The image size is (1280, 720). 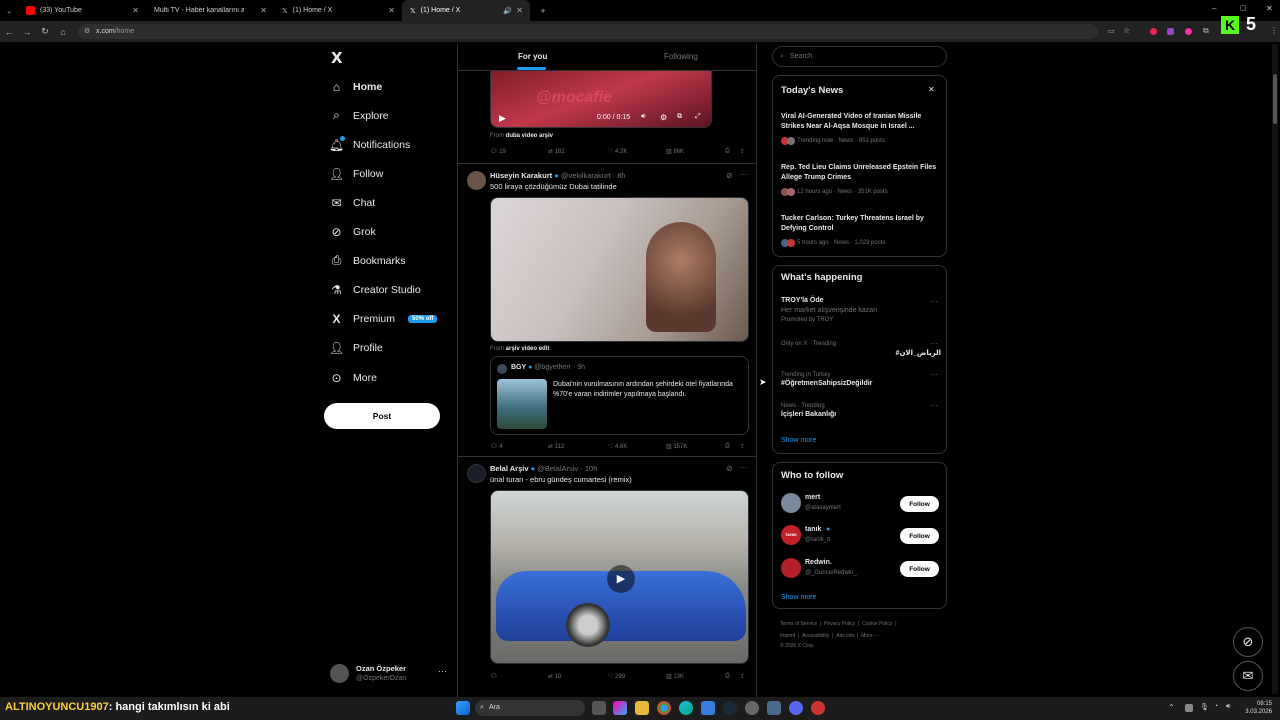 I want to click on extension-1-icon, so click(x=1153, y=31).